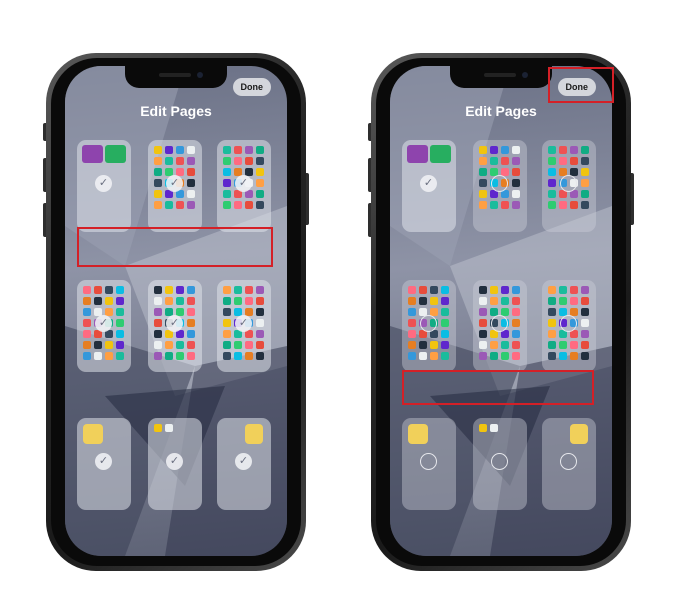 The width and height of the screenshot is (675, 616). I want to click on notch, so click(501, 77).